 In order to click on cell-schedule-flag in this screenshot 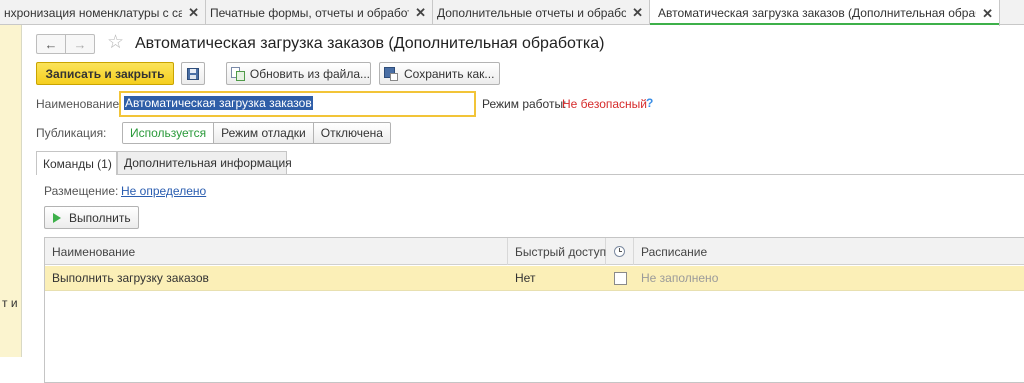, I will do `click(620, 278)`.